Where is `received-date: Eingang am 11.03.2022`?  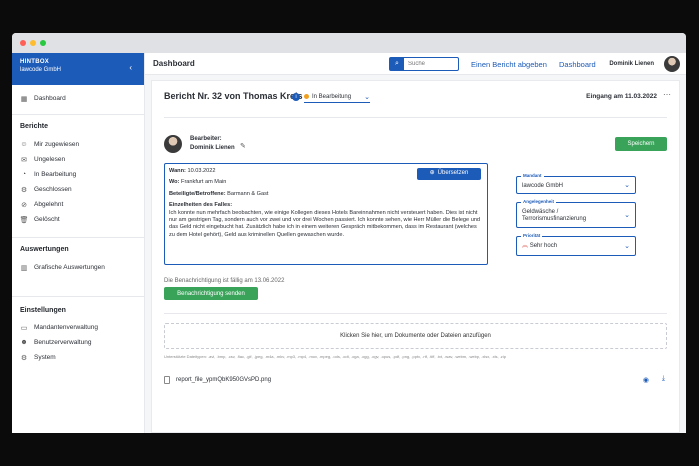
received-date: Eingang am 11.03.2022 is located at coordinates (621, 96).